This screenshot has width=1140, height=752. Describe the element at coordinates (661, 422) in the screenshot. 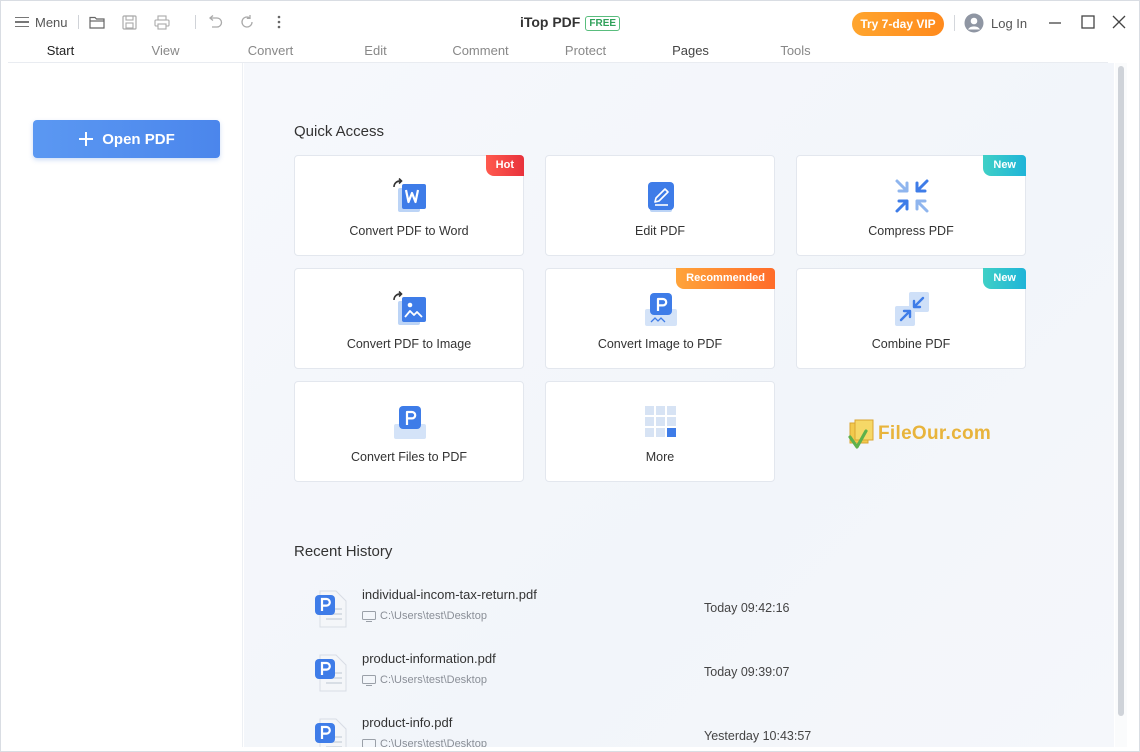

I see `more-grid-icon` at that location.